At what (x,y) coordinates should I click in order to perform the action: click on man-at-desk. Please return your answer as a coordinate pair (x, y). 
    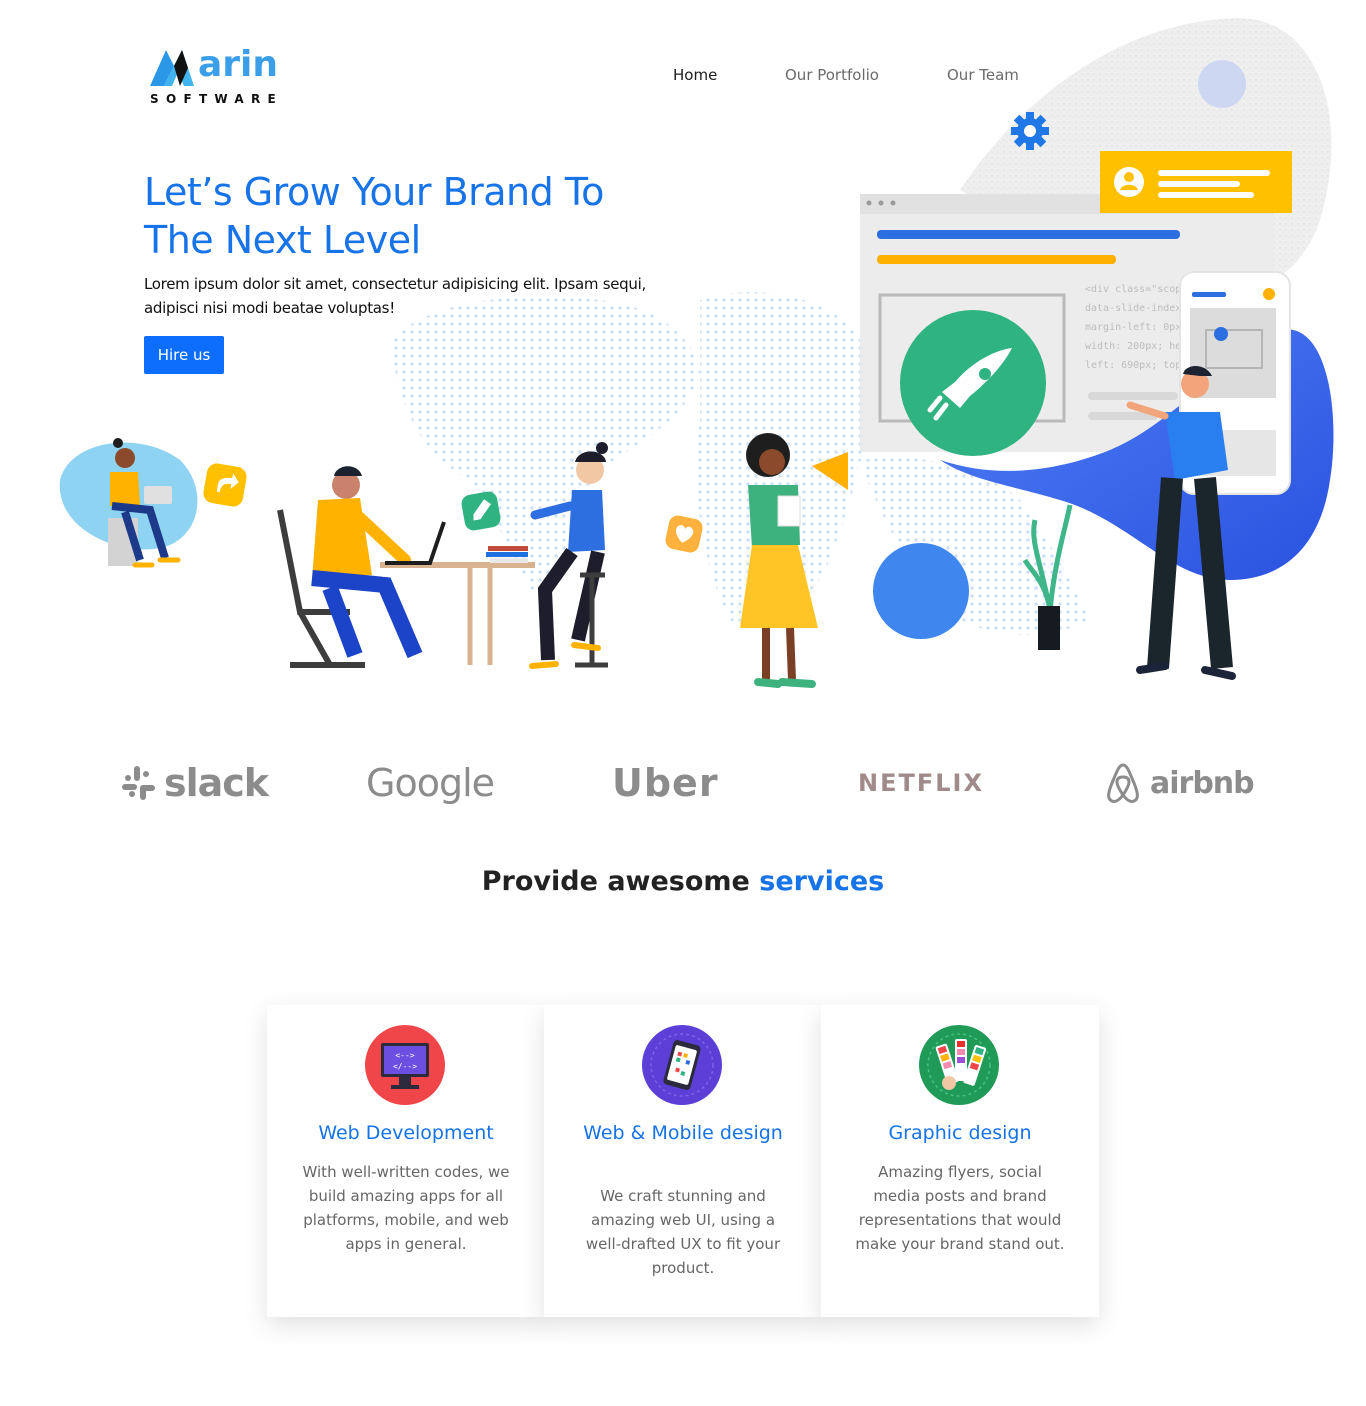
    Looking at the image, I should click on (406, 567).